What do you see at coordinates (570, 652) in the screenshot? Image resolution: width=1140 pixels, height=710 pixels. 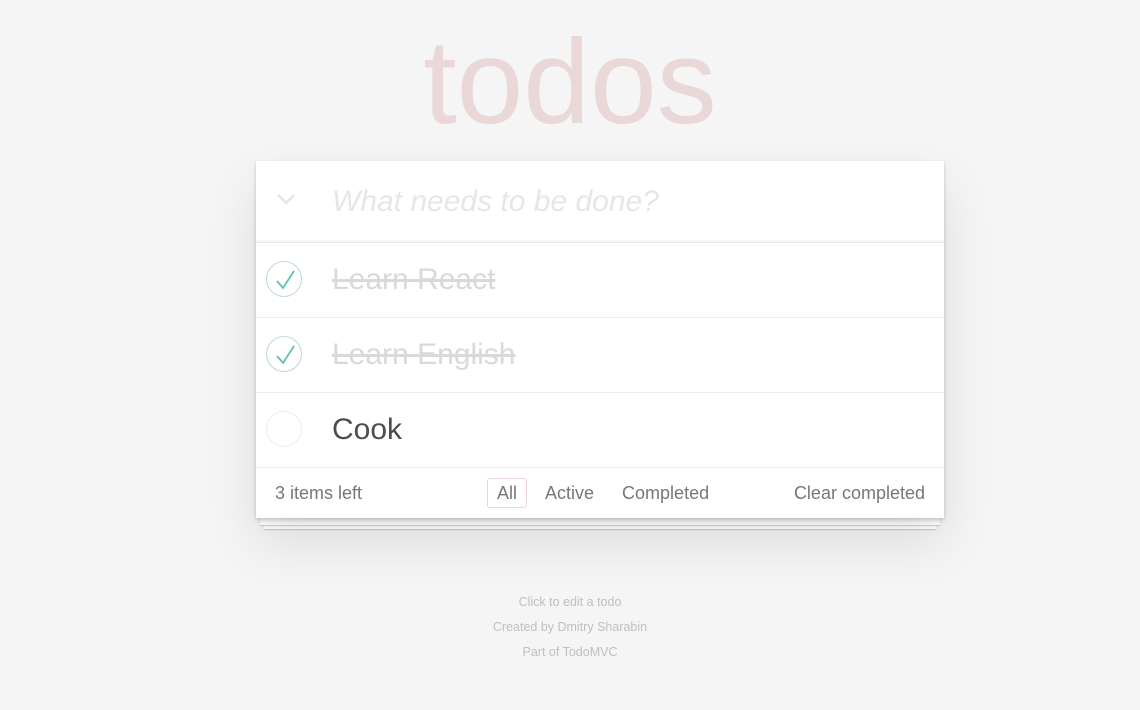 I see `info-todomvc: Part of TodoMVC` at bounding box center [570, 652].